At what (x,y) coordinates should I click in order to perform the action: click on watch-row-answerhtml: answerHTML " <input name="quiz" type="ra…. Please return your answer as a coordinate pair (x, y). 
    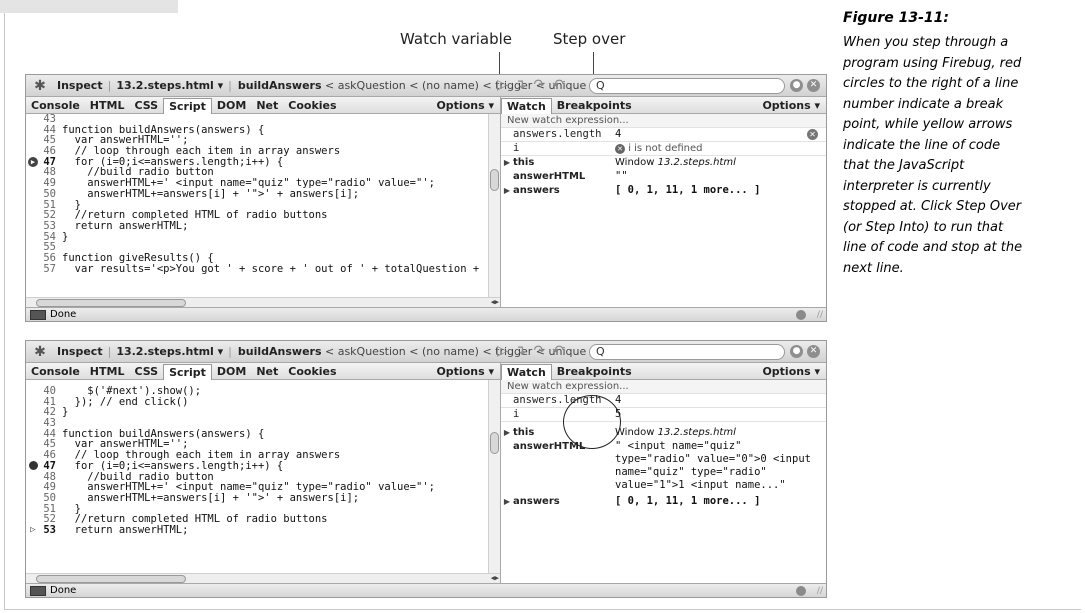
    Looking at the image, I should click on (663, 466).